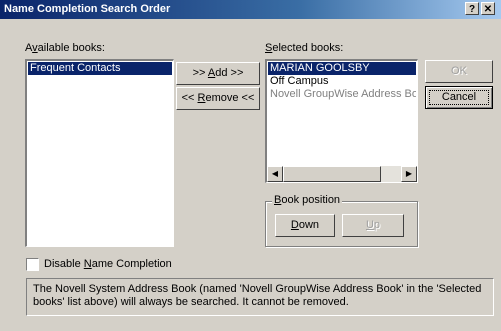 Image resolution: width=501 pixels, height=331 pixels. Describe the element at coordinates (108, 264) in the screenshot. I see `disable-name-completion-label: Disable Name Completion` at that location.